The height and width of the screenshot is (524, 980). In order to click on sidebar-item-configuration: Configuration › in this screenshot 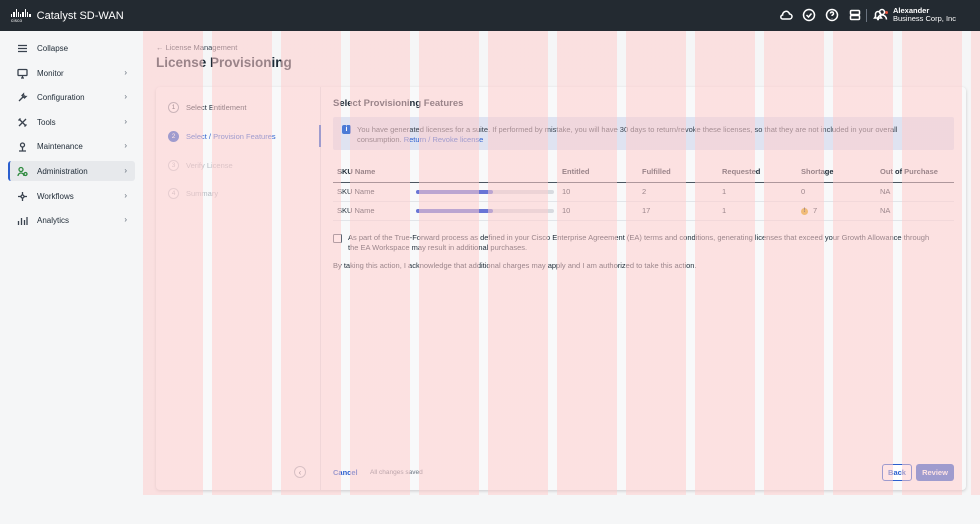, I will do `click(71, 97)`.